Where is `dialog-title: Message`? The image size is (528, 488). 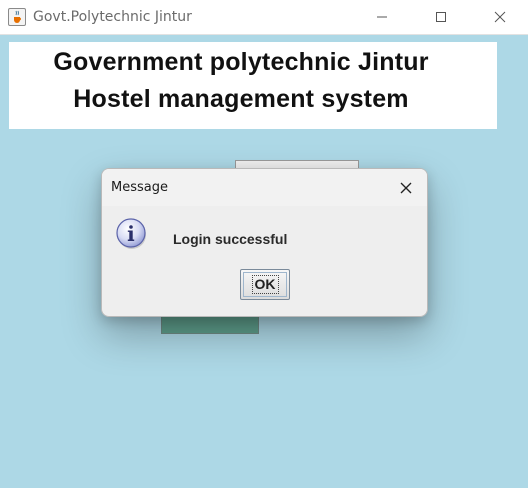
dialog-title: Message is located at coordinates (139, 187).